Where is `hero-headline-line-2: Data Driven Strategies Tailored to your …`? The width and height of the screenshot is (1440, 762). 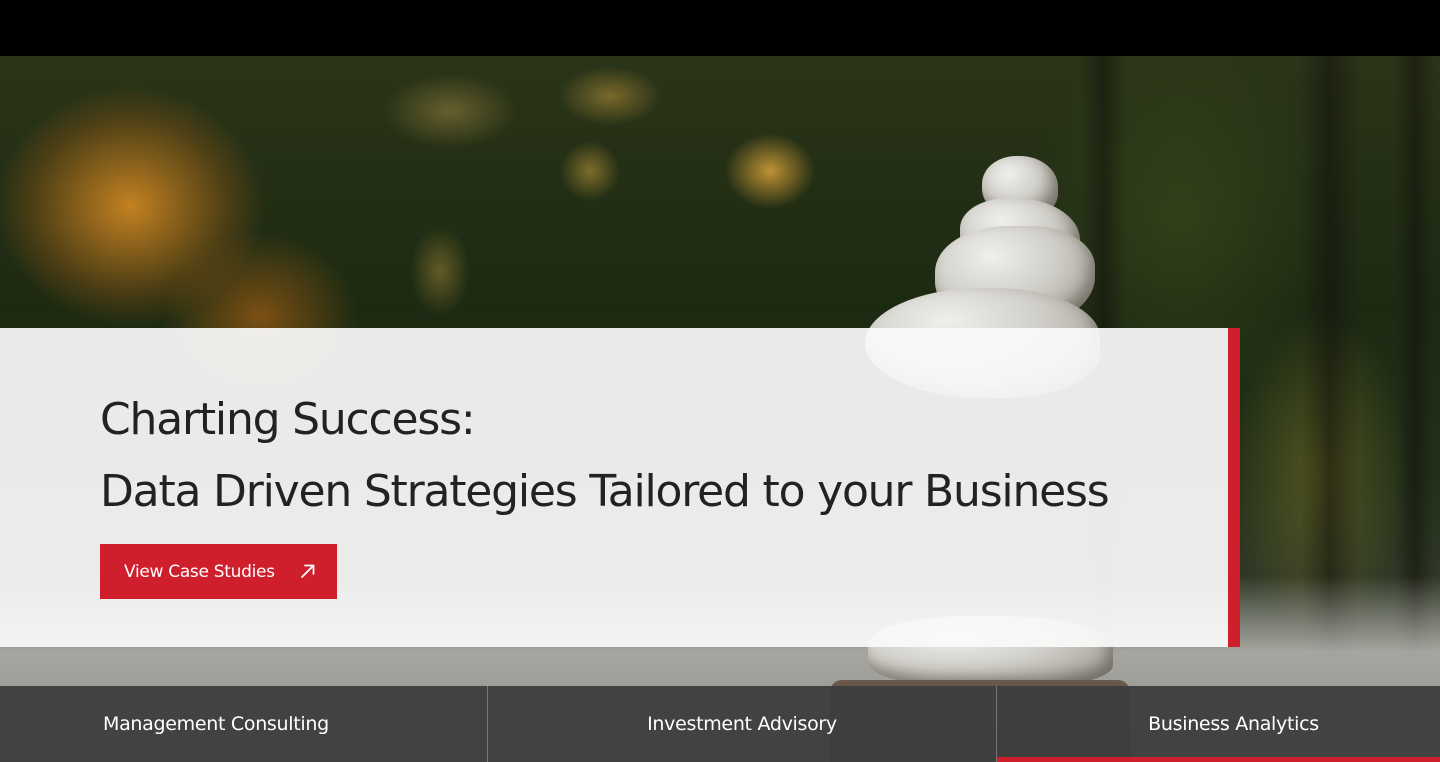
hero-headline-line-2: Data Driven Strategies Tailored to your … is located at coordinates (605, 491).